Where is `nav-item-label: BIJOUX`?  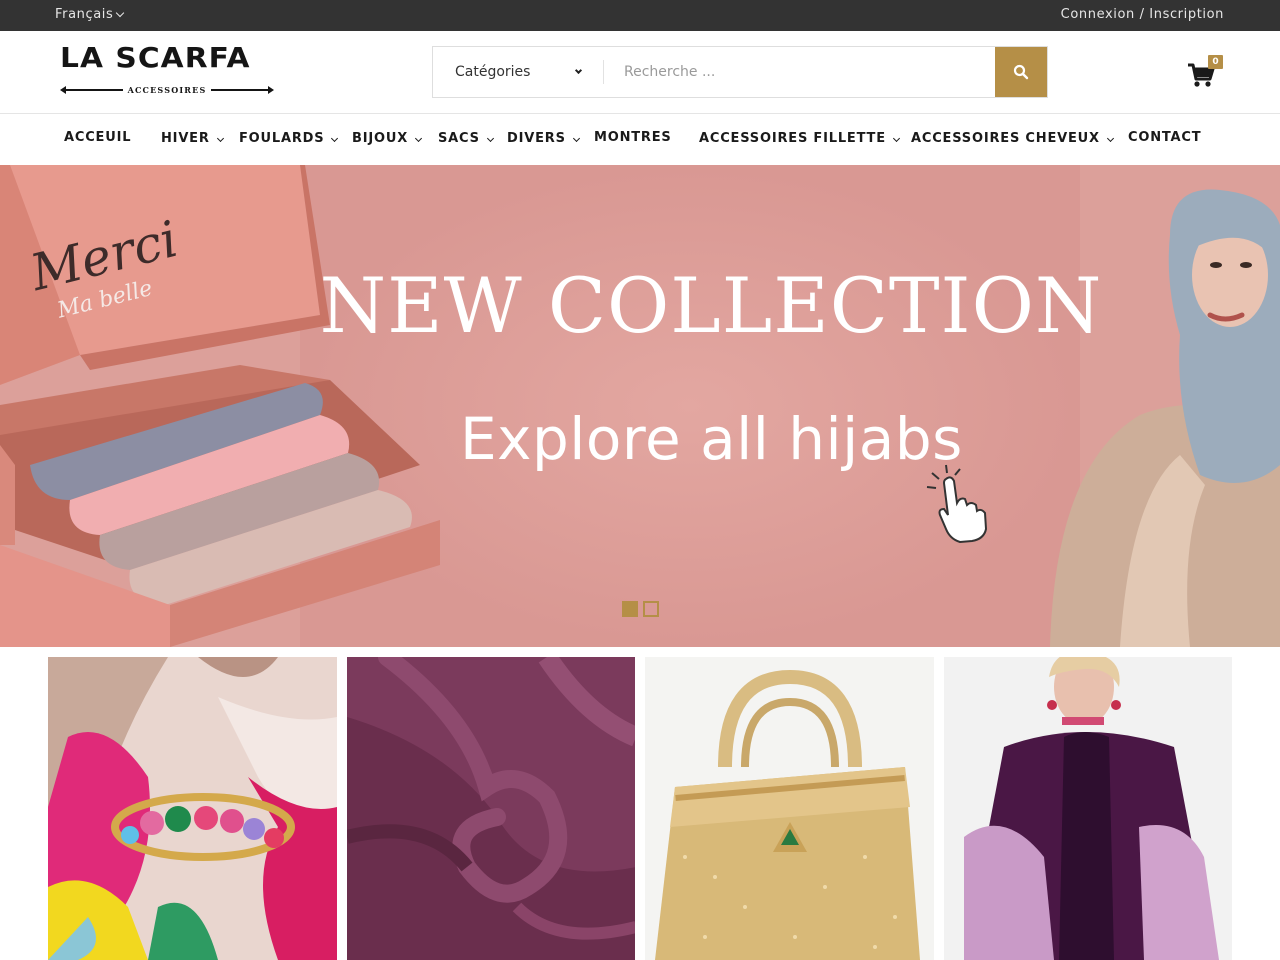 nav-item-label: BIJOUX is located at coordinates (380, 138).